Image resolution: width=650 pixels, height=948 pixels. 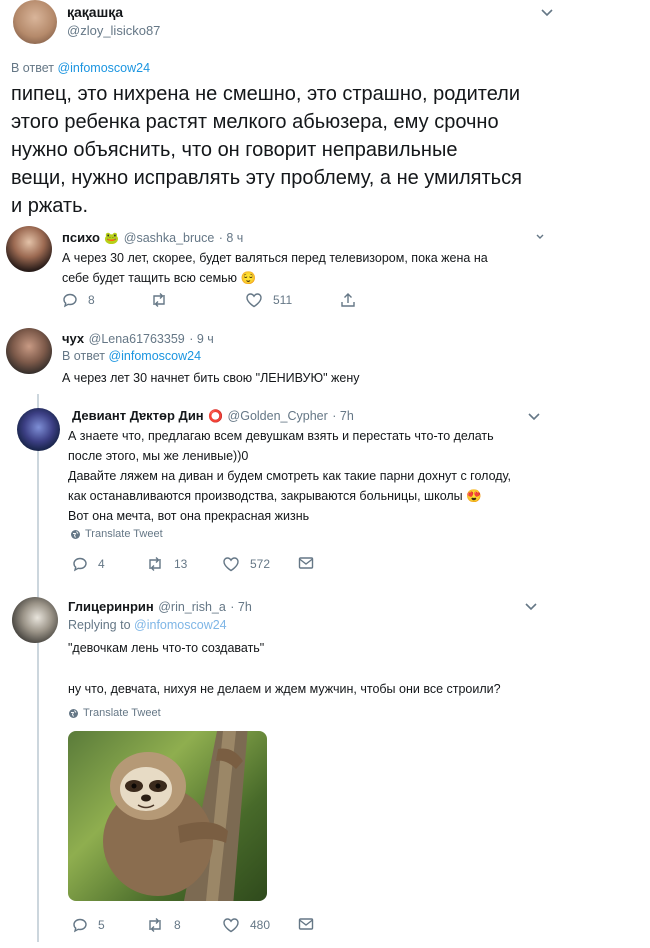 What do you see at coordinates (278, 416) in the screenshot?
I see `author-handle: @Golden_Cypher` at bounding box center [278, 416].